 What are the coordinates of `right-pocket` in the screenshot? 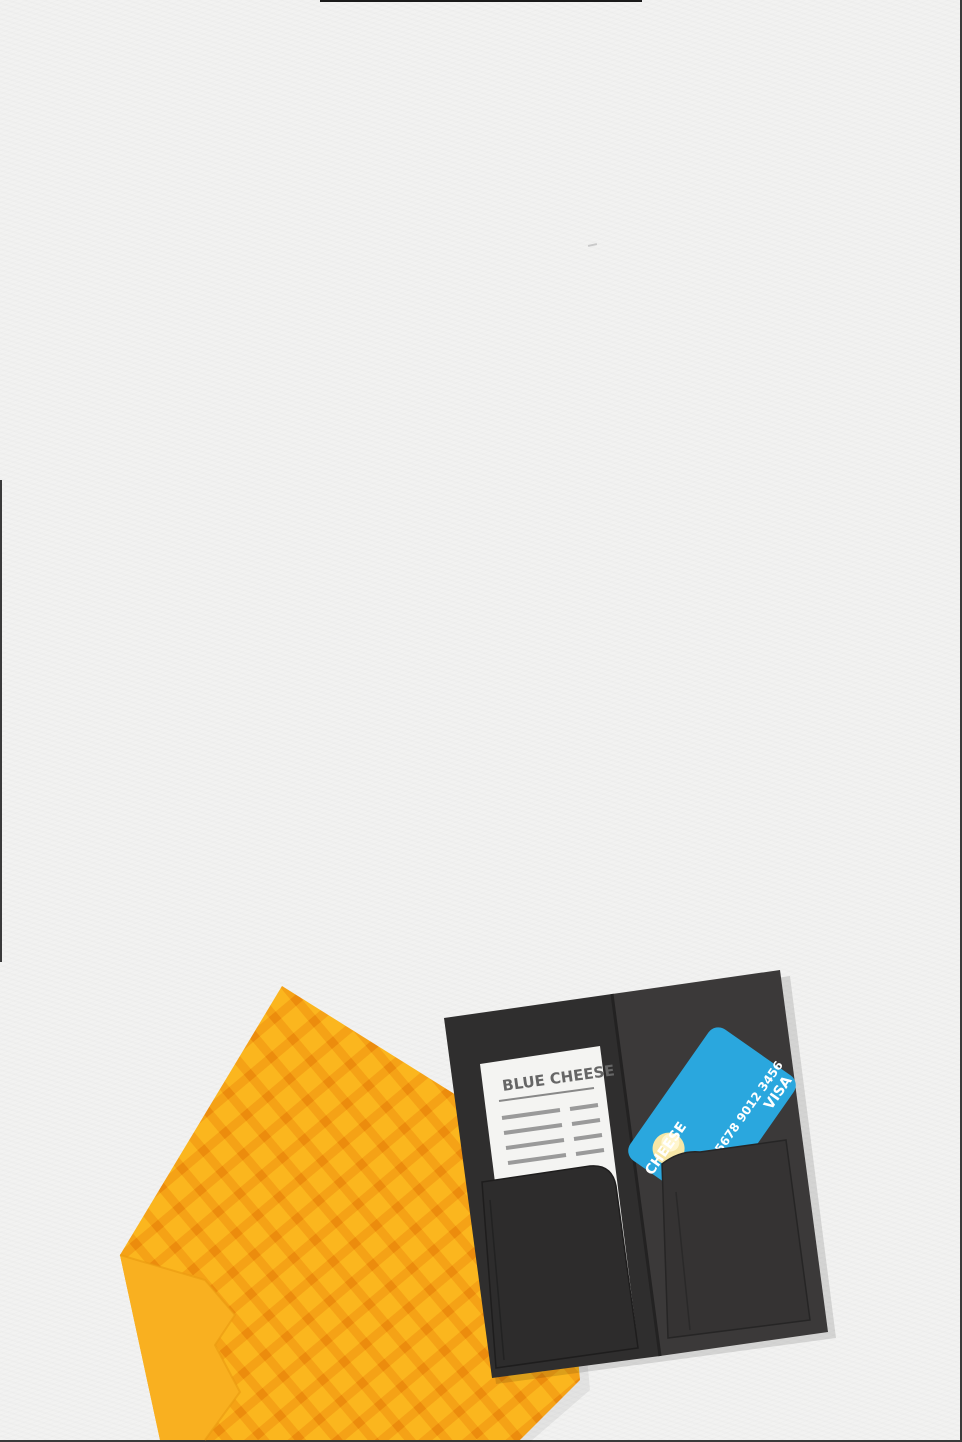 It's located at (736, 1239).